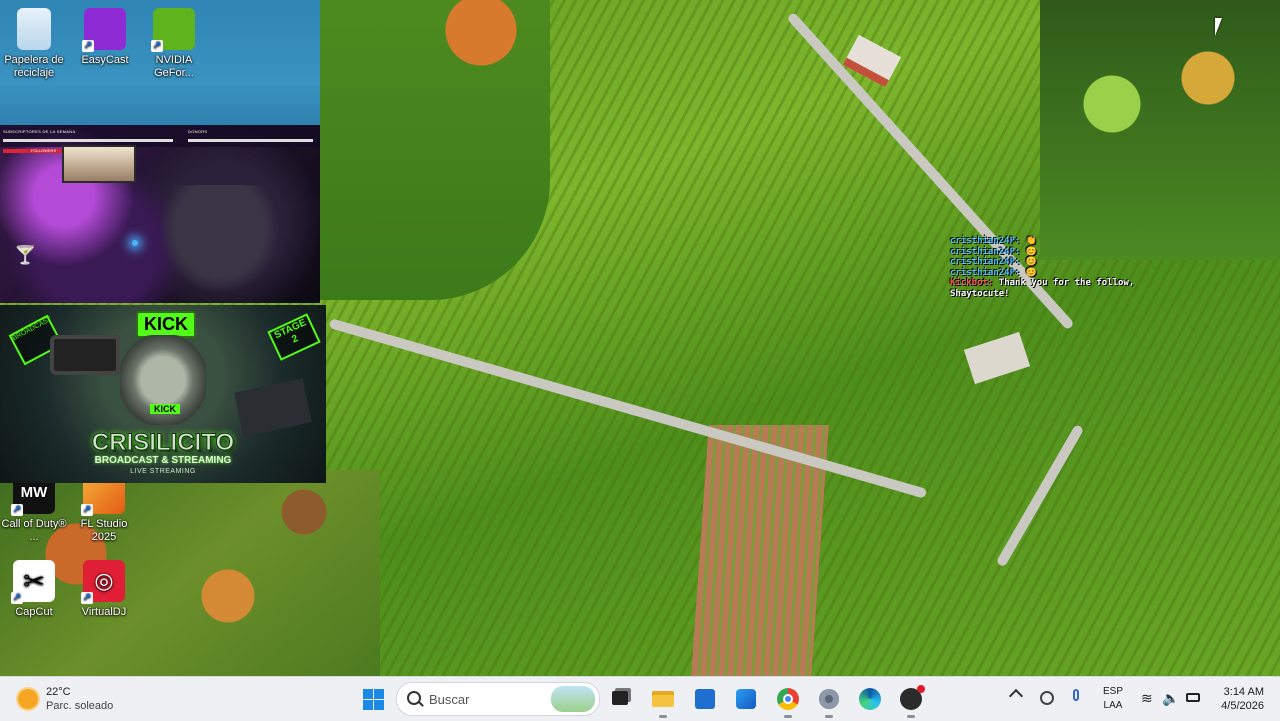 Image resolution: width=1280 pixels, height=721 pixels. I want to click on tray-app-icon, so click(1047, 698).